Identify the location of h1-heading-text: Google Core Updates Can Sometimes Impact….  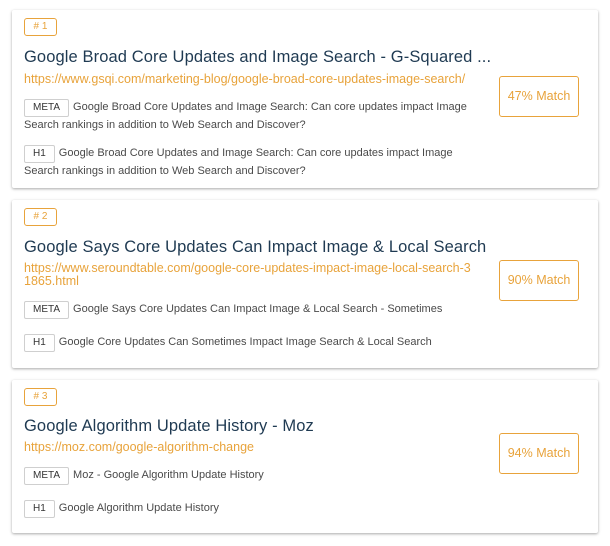
(245, 342).